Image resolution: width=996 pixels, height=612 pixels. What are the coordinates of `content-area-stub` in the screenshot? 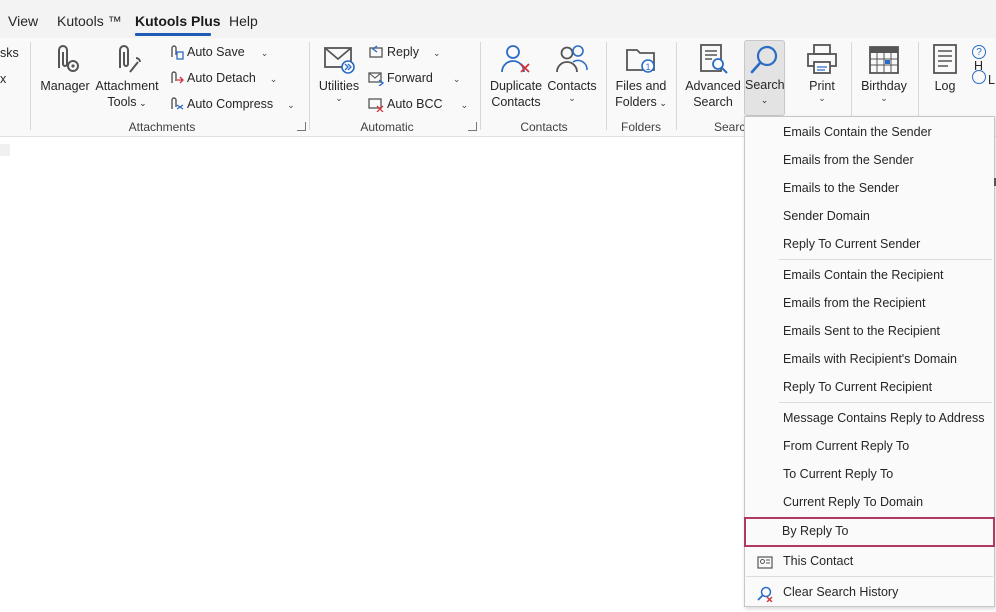 It's located at (5, 150).